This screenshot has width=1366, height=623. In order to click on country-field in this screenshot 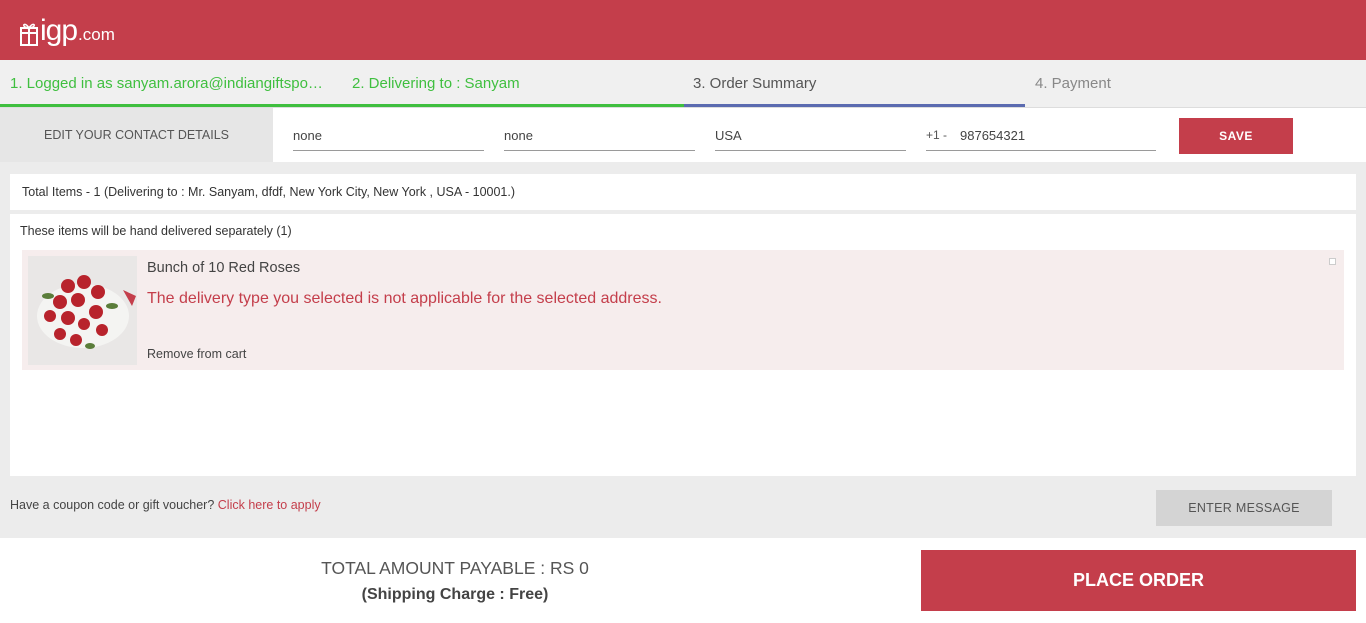, I will do `click(810, 137)`.